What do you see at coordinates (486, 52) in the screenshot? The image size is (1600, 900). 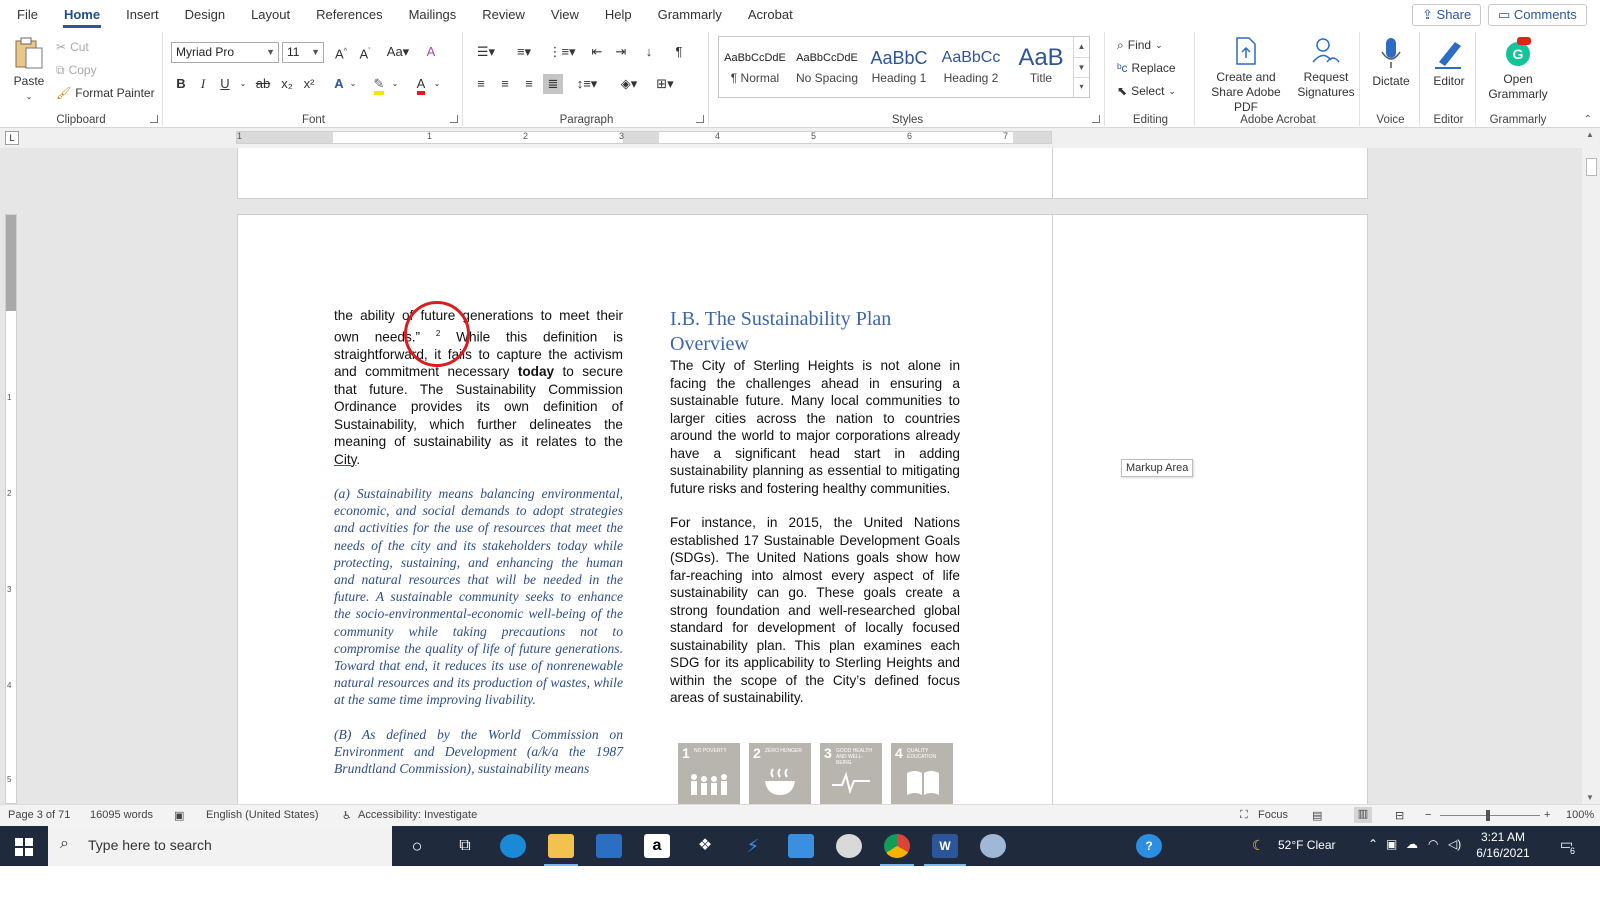 I see `bullets-icon: ☰▾` at bounding box center [486, 52].